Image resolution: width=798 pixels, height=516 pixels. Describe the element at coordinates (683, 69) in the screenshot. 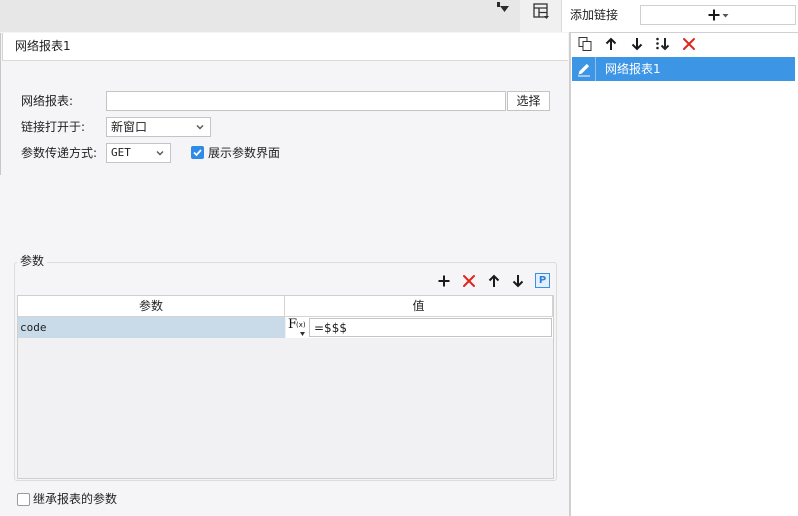

I see `list-item: 网络报表1` at that location.